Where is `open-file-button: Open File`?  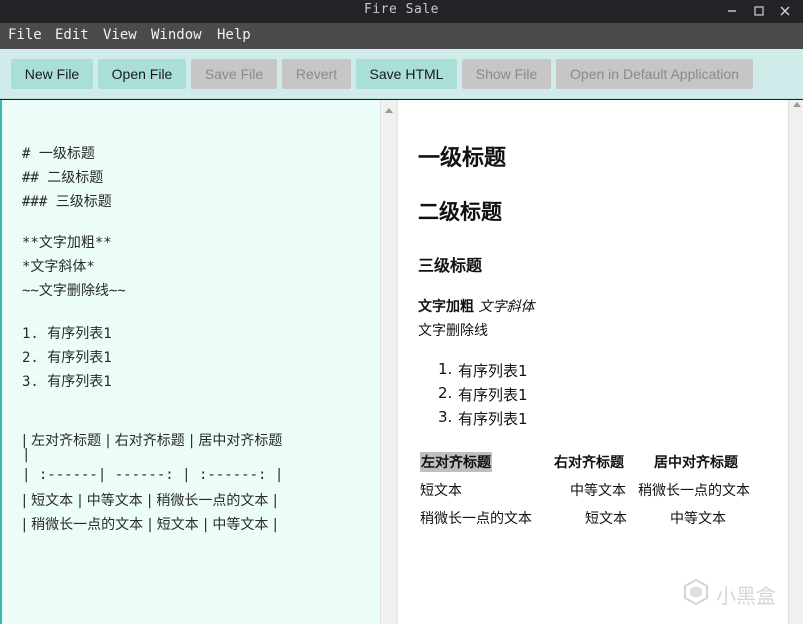
open-file-button: Open File is located at coordinates (142, 74).